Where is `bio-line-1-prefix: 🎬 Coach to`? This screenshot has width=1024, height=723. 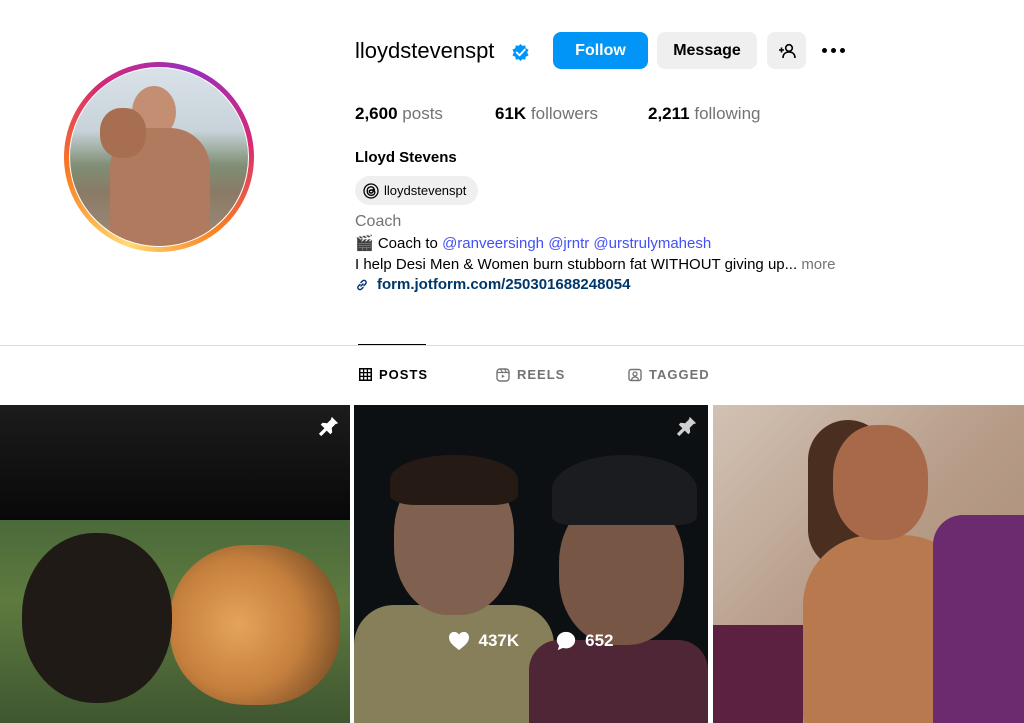 bio-line-1-prefix: 🎬 Coach to is located at coordinates (399, 243).